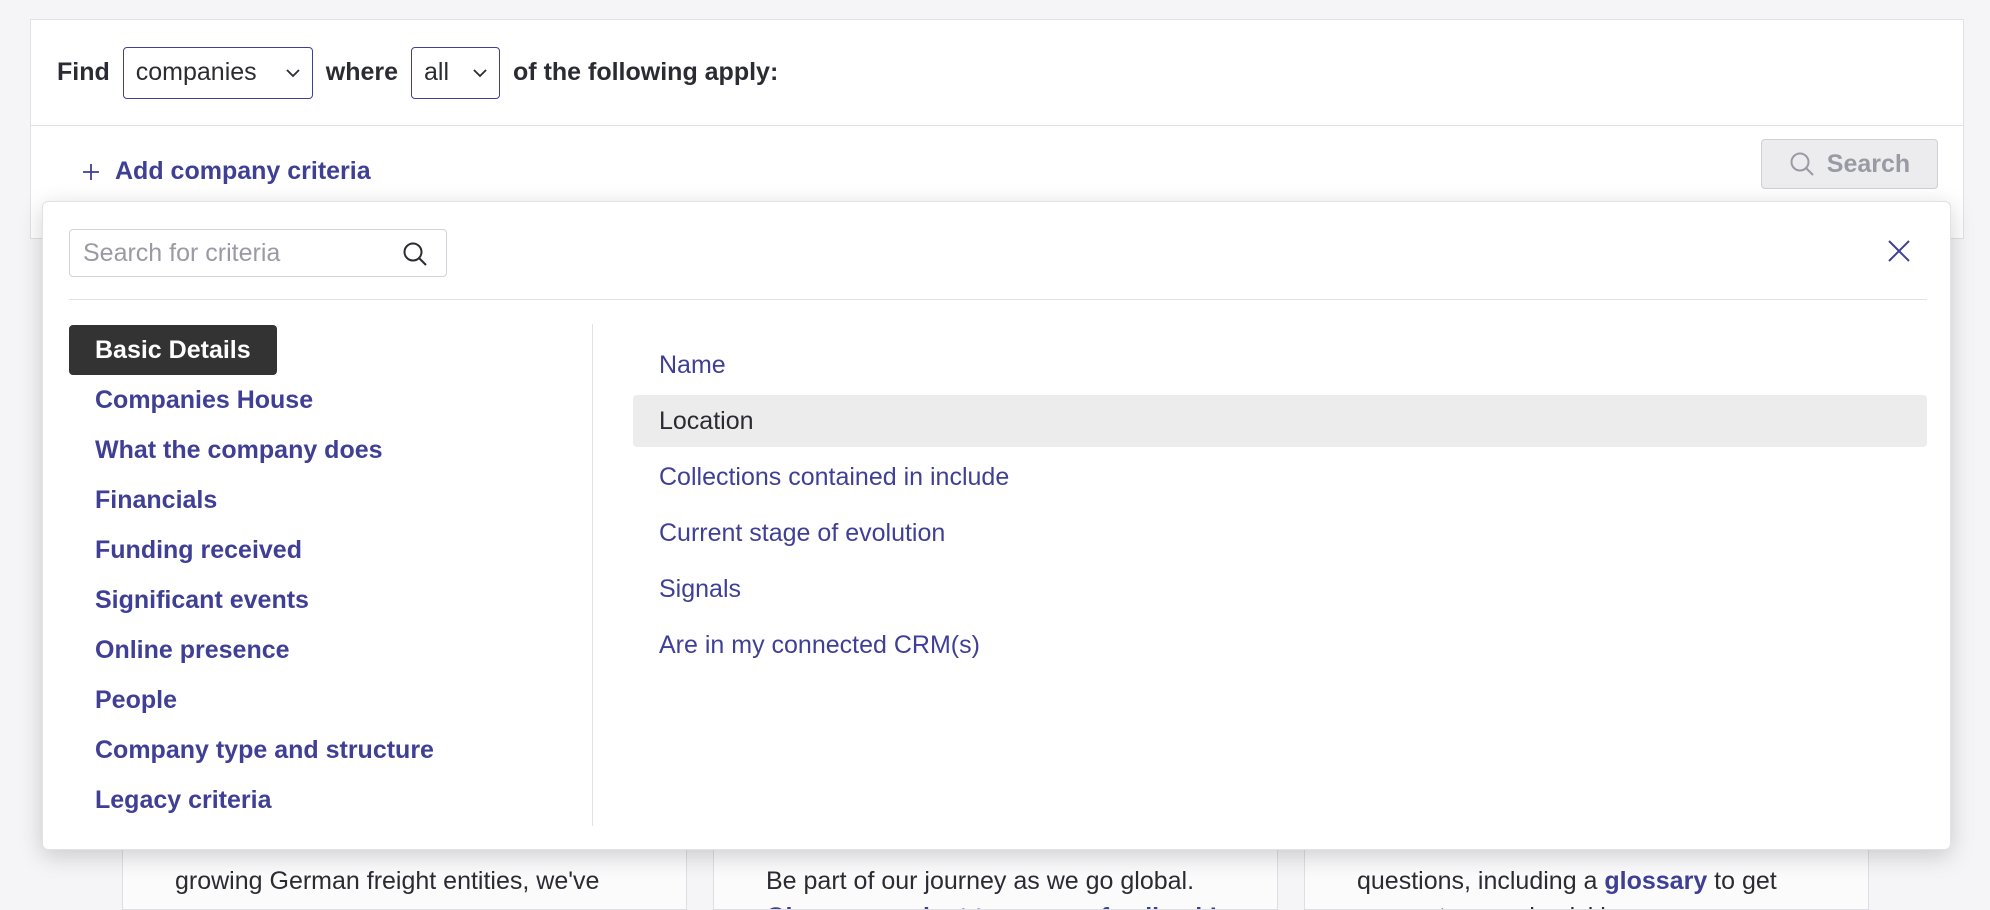 The height and width of the screenshot is (910, 1990). What do you see at coordinates (387, 881) in the screenshot?
I see `info-card-text: growing German freight entities, we've` at bounding box center [387, 881].